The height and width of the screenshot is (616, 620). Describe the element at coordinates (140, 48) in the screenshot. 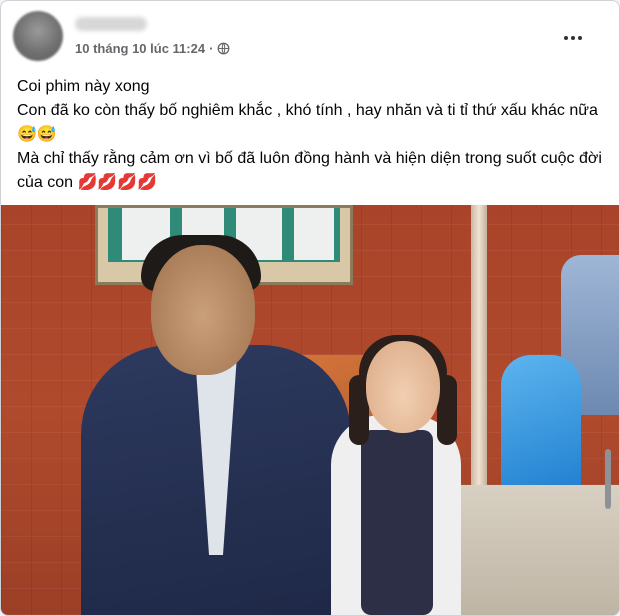

I see `post-timestamp: 10 tháng 10 lúc 11:24` at that location.